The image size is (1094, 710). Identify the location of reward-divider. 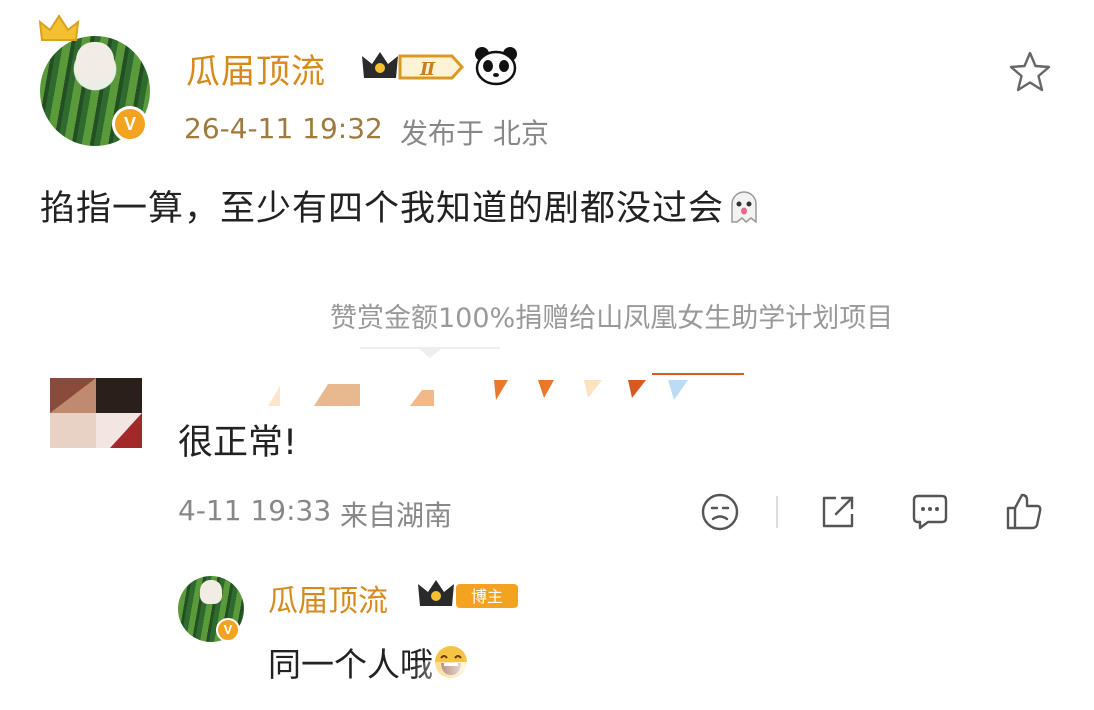
(430, 352).